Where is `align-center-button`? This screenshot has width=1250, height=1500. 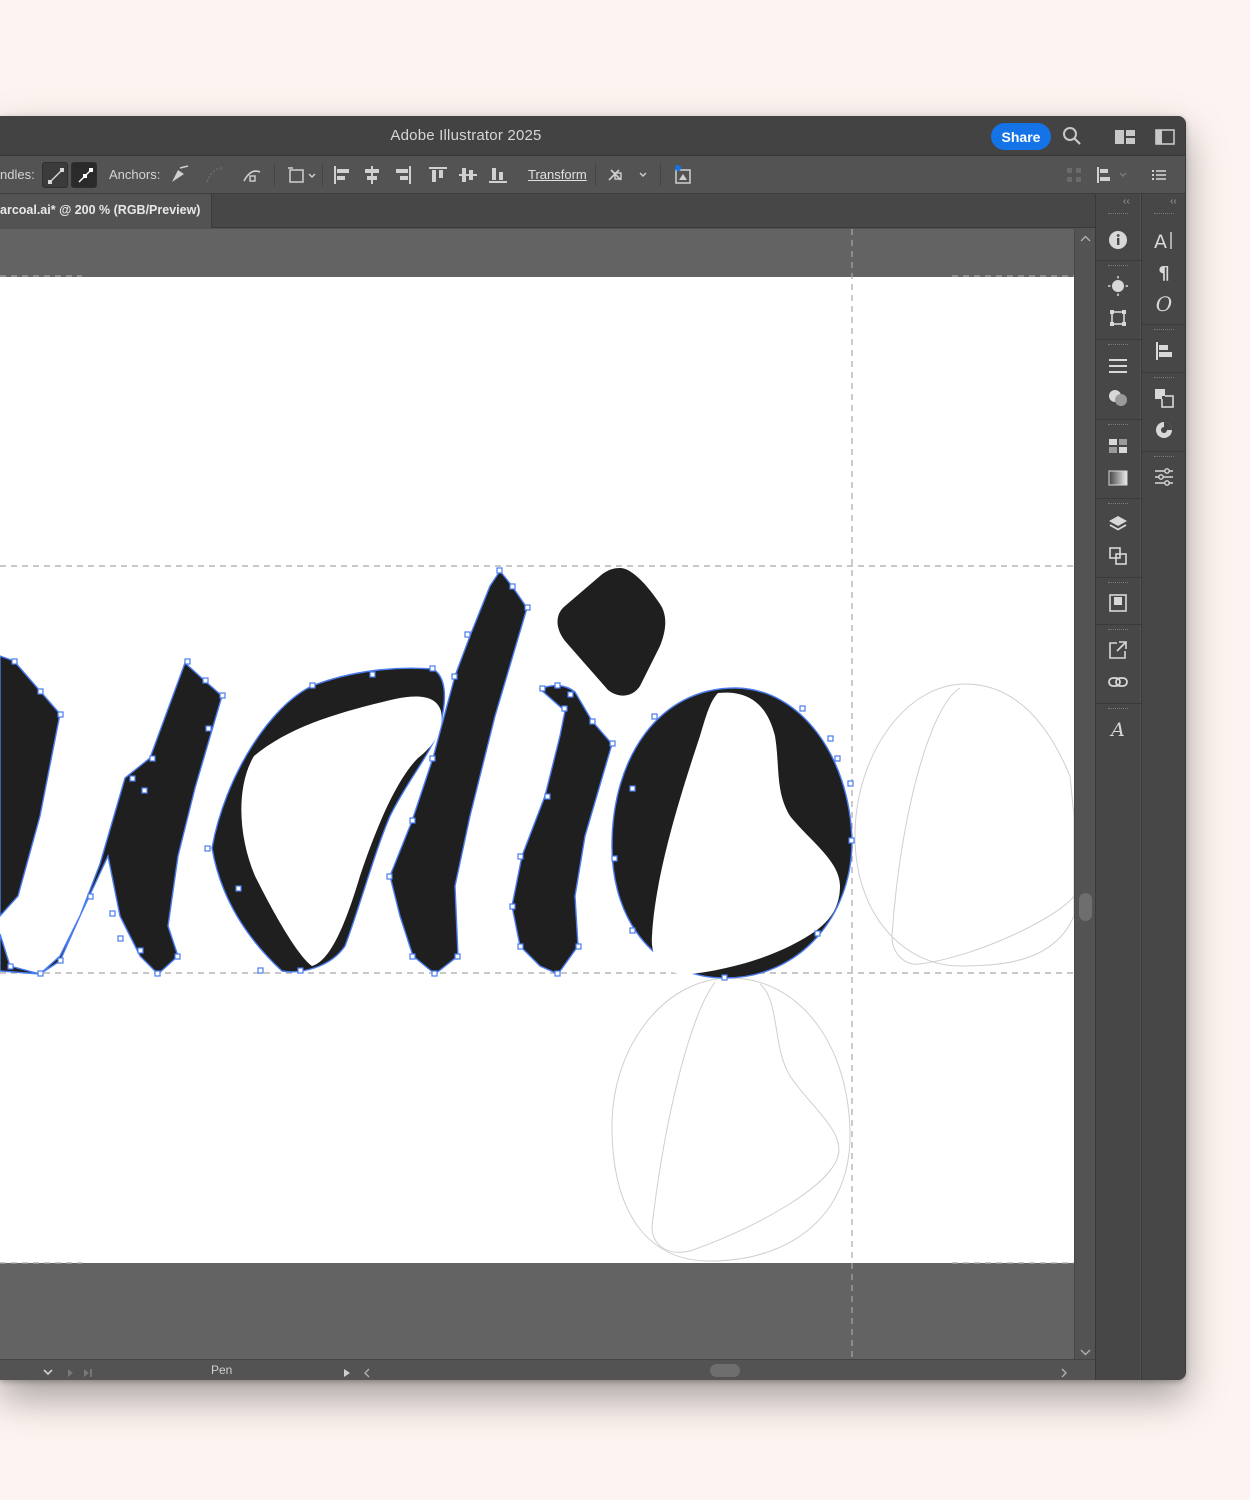 align-center-button is located at coordinates (372, 175).